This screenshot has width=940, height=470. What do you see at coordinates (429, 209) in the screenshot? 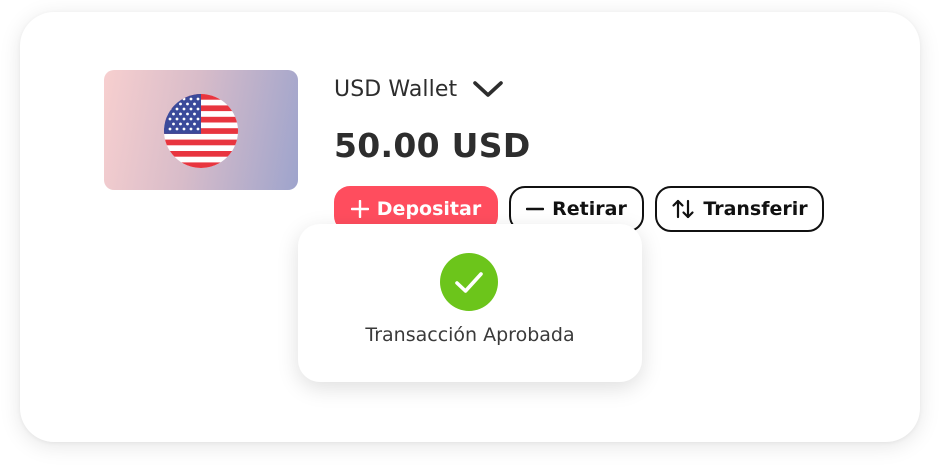
I see `deposit-button-label: Depositar` at bounding box center [429, 209].